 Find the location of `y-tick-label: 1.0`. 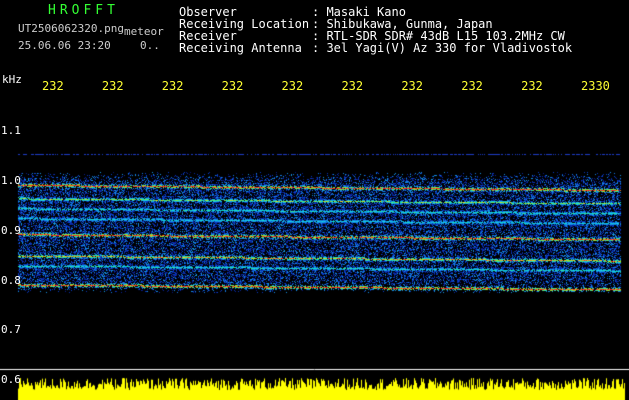

y-tick-label: 1.0 is located at coordinates (11, 180).